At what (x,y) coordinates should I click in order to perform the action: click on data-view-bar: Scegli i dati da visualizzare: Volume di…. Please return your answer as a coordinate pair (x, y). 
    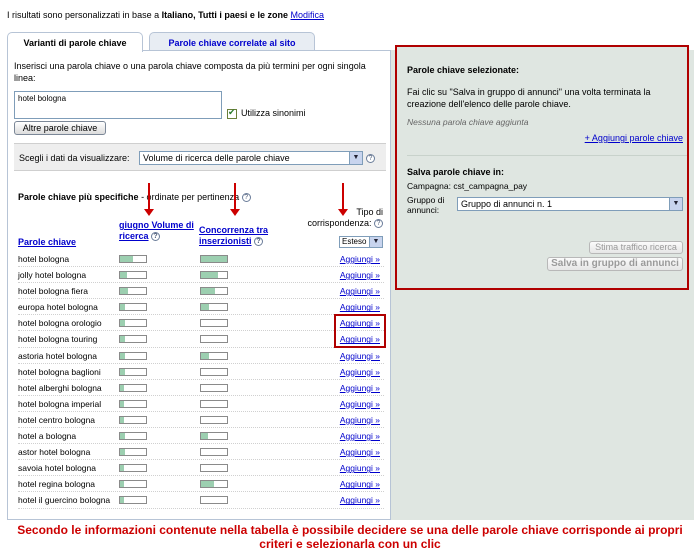
    Looking at the image, I should click on (200, 157).